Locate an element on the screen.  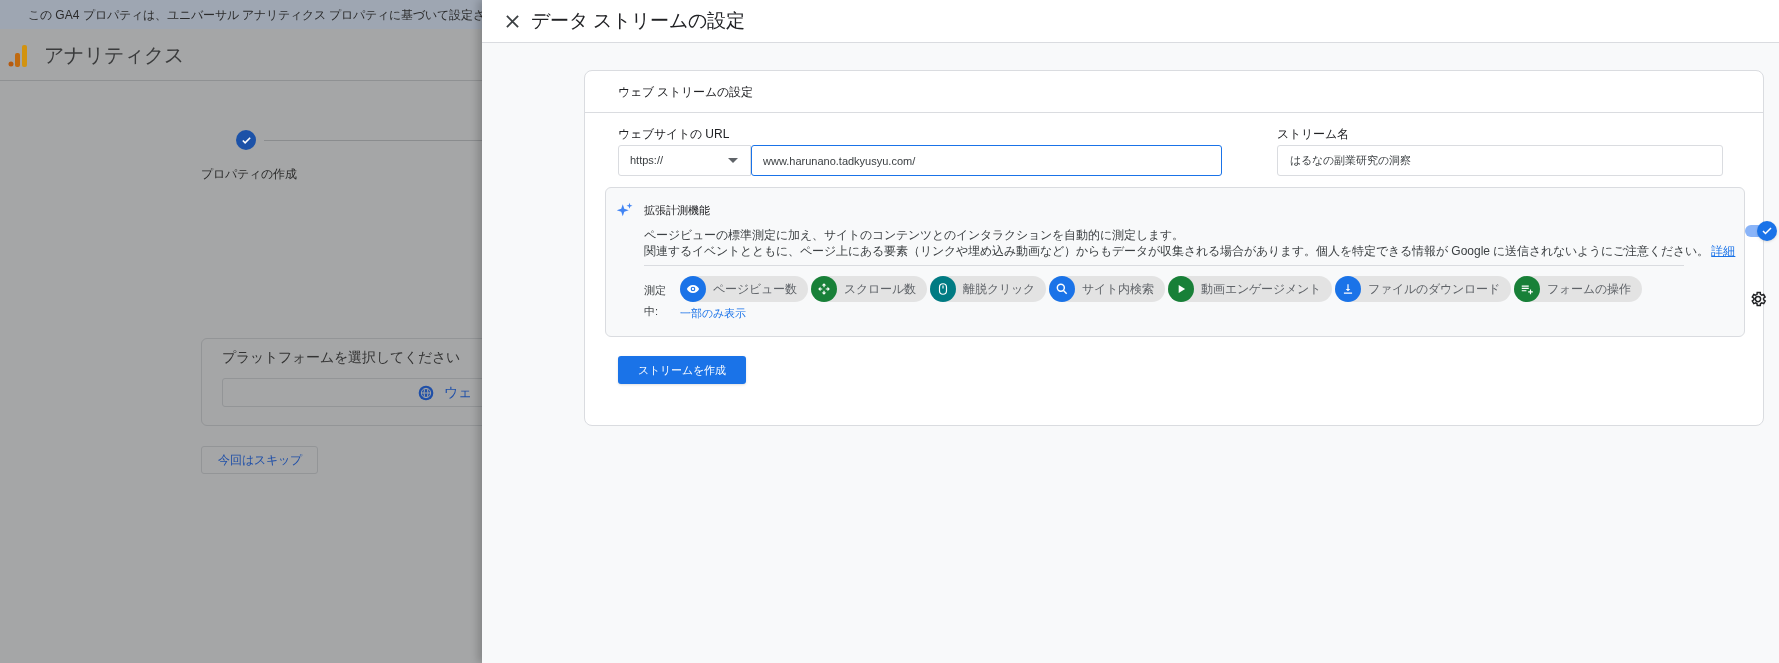
protocol-dropdown: https:// is located at coordinates (684, 160).